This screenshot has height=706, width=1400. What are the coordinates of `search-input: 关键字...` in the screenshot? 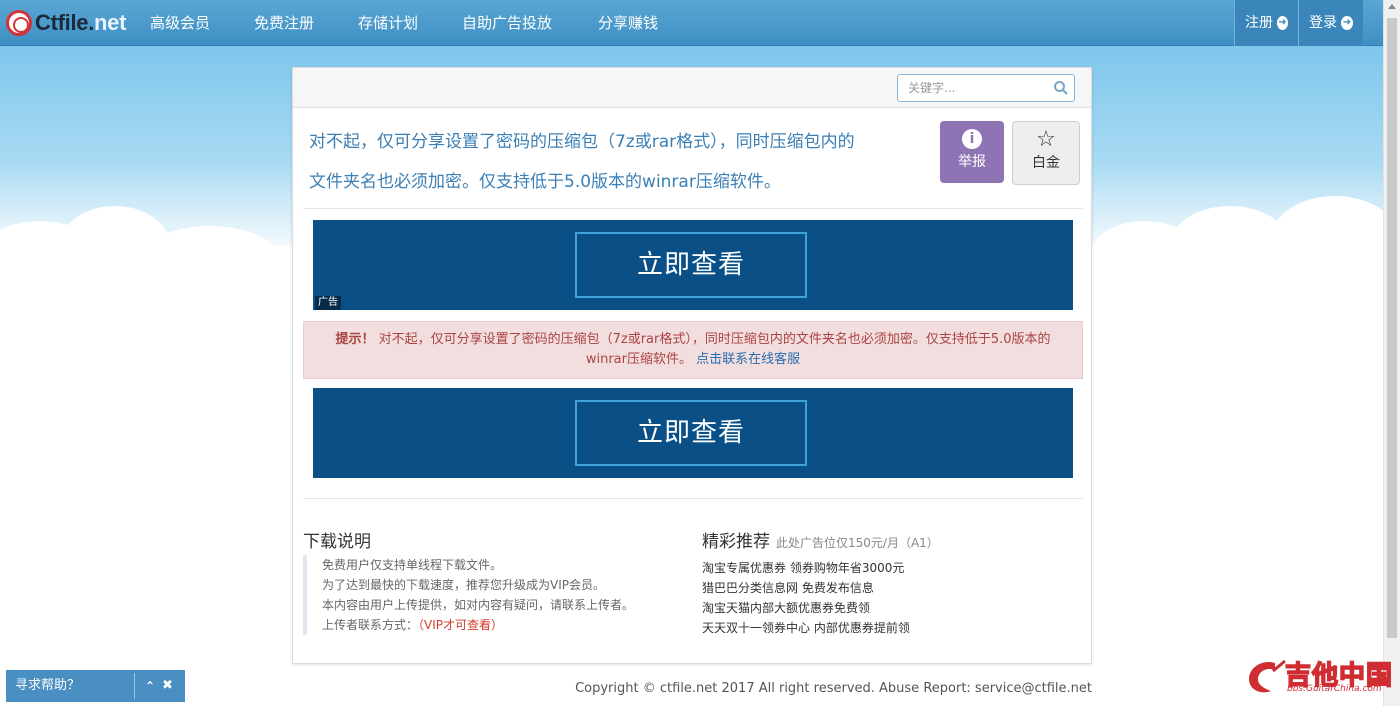 It's located at (986, 88).